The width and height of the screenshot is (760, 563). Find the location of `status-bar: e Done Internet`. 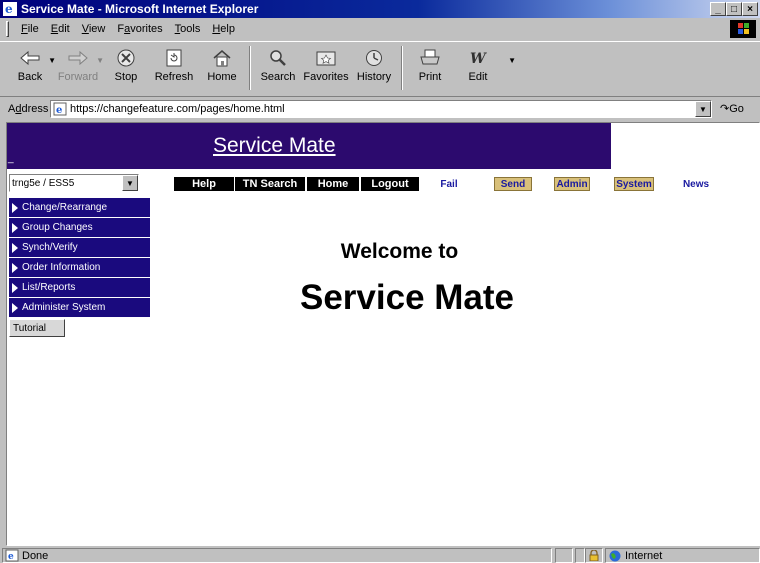

status-bar: e Done Internet is located at coordinates (380, 555).